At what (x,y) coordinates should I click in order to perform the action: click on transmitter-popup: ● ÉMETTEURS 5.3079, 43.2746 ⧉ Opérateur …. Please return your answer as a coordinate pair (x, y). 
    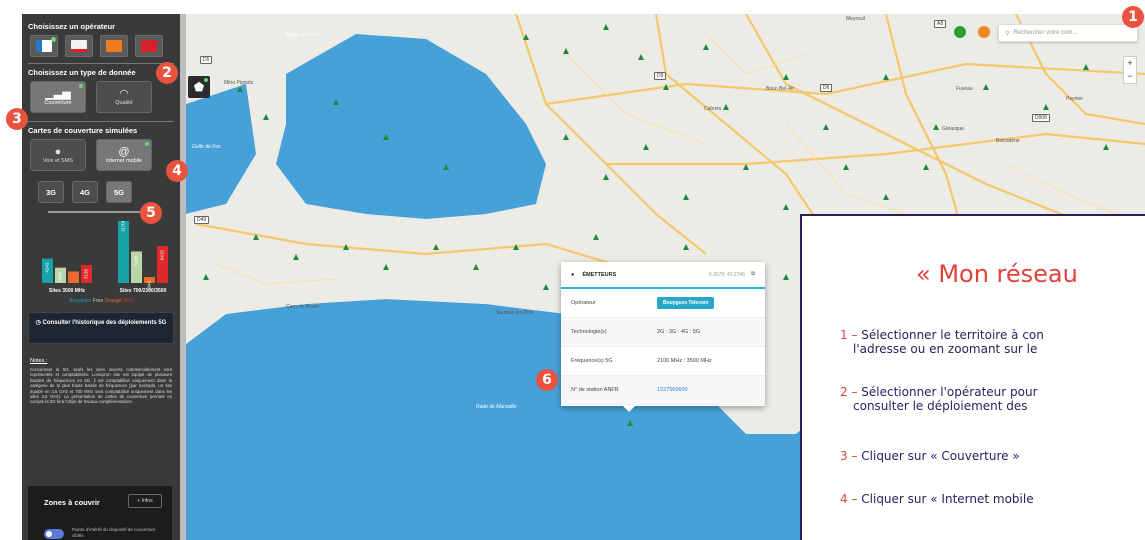
    Looking at the image, I should click on (663, 337).